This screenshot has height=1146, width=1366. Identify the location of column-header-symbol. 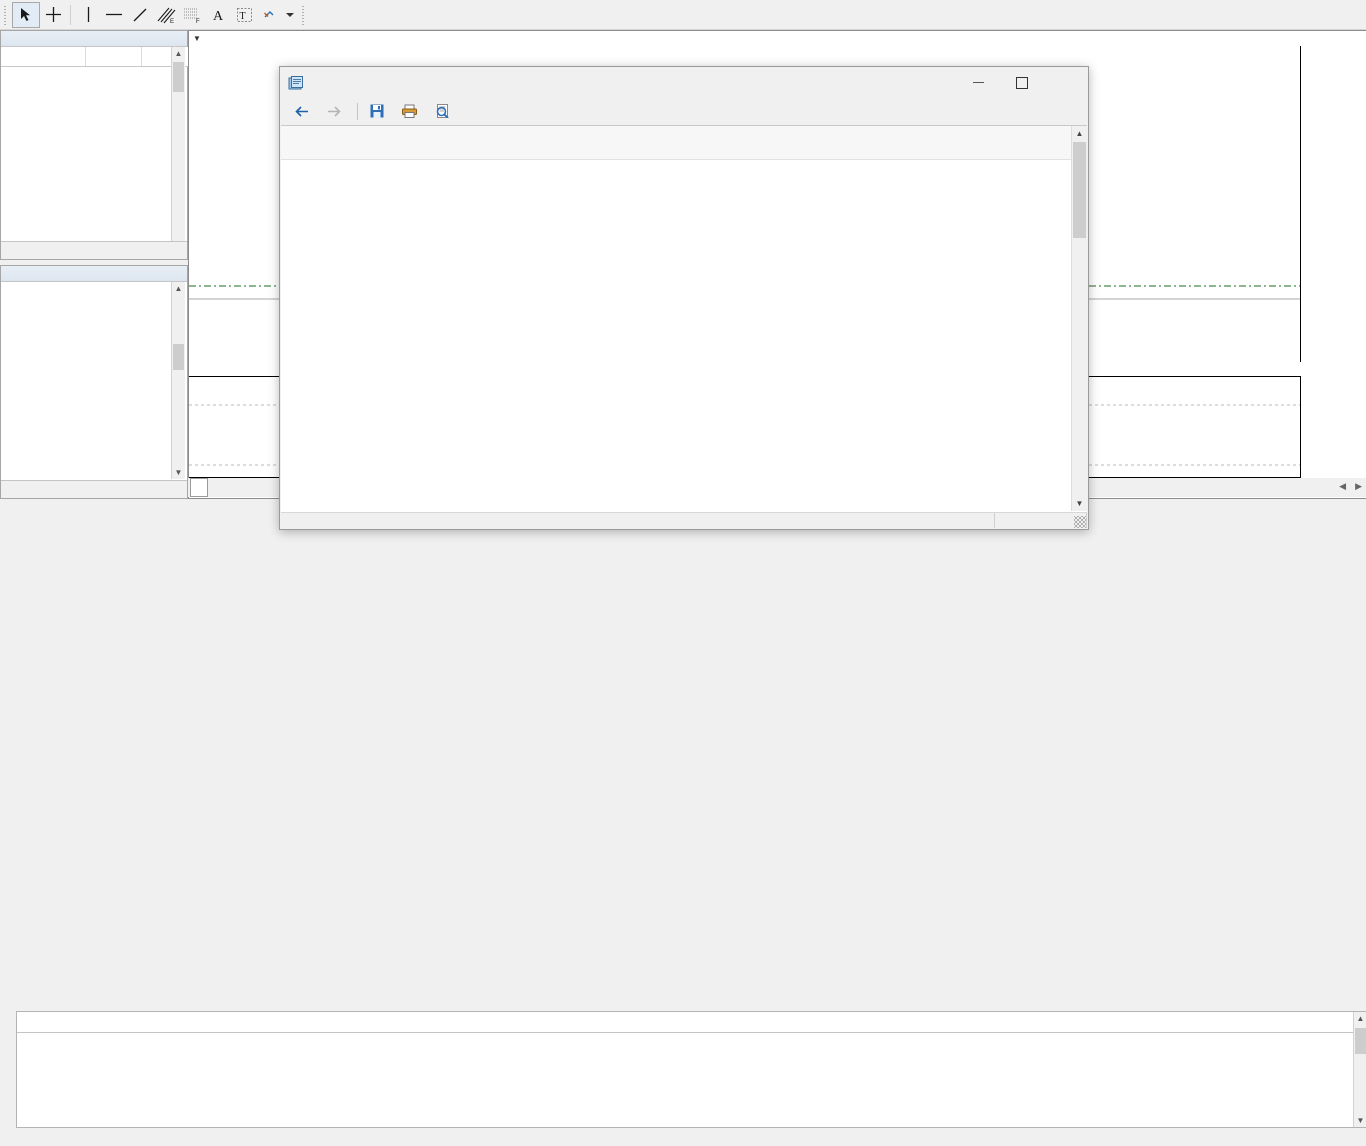
(43, 57).